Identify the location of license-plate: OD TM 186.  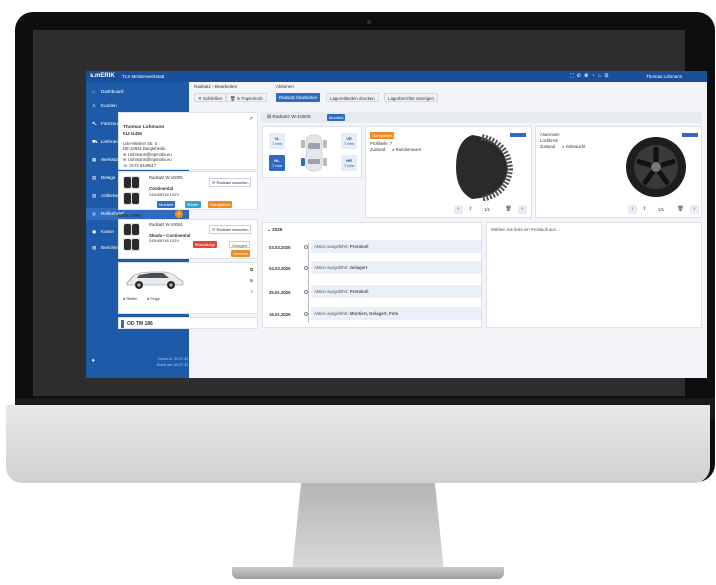
(140, 324).